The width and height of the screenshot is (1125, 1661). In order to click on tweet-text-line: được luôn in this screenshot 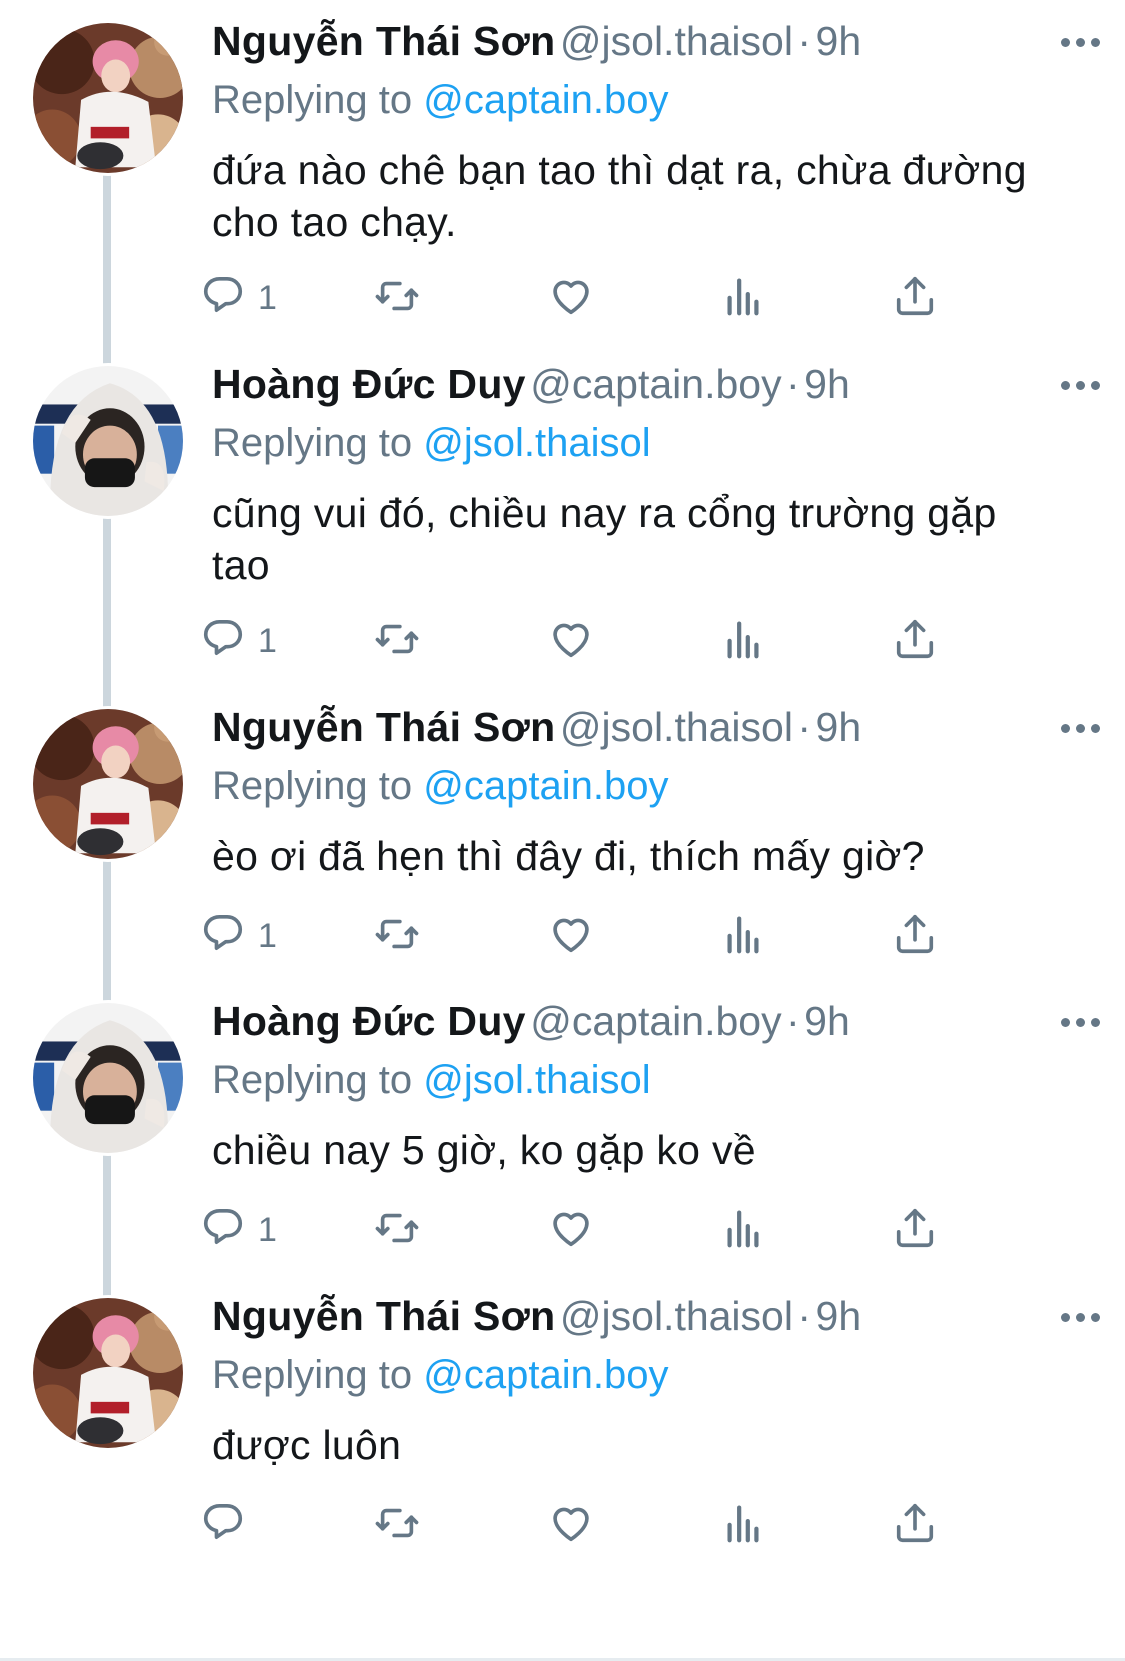, I will do `click(307, 1445)`.